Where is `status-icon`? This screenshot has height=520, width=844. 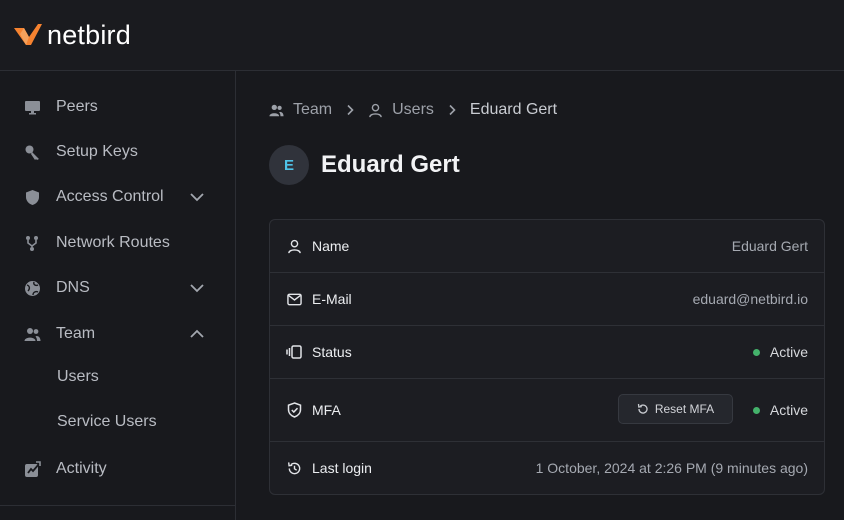 status-icon is located at coordinates (294, 352).